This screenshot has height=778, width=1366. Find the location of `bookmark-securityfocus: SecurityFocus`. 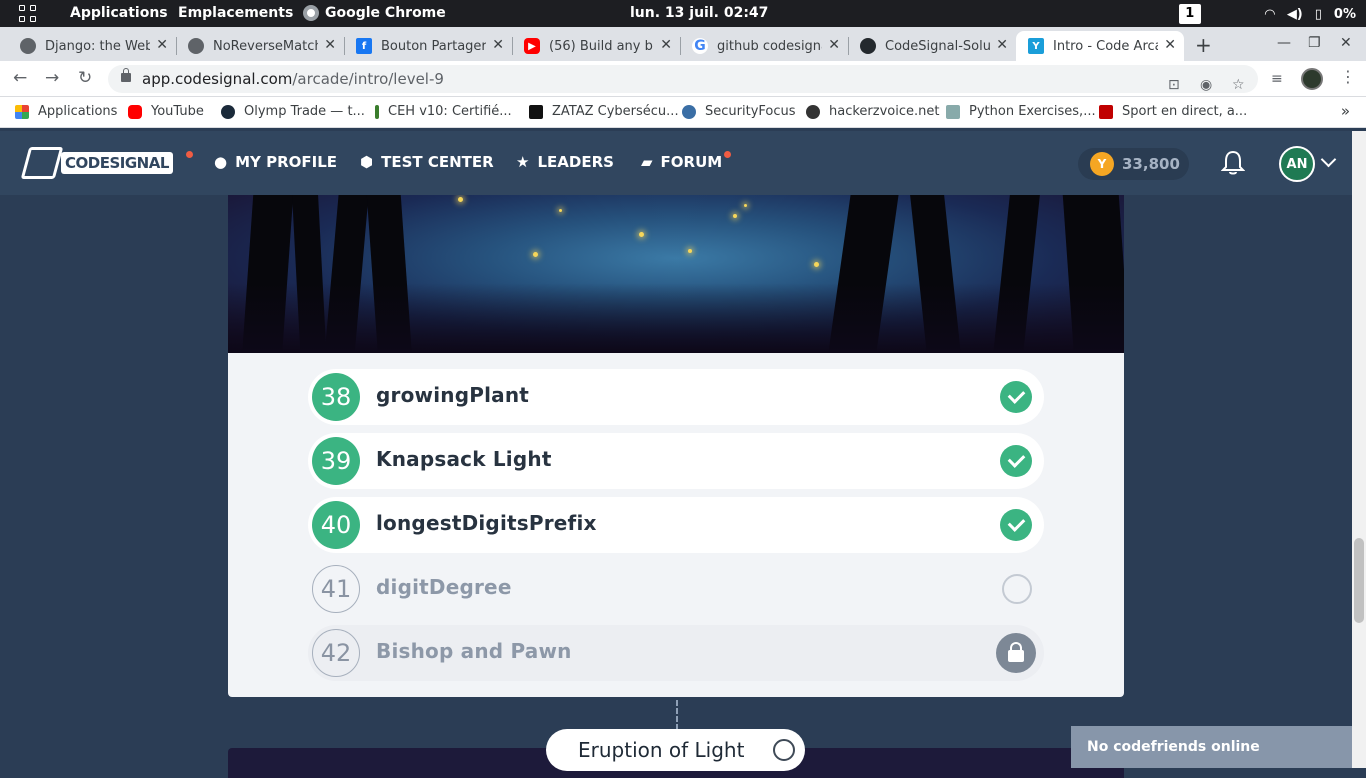

bookmark-securityfocus: SecurityFocus is located at coordinates (739, 111).